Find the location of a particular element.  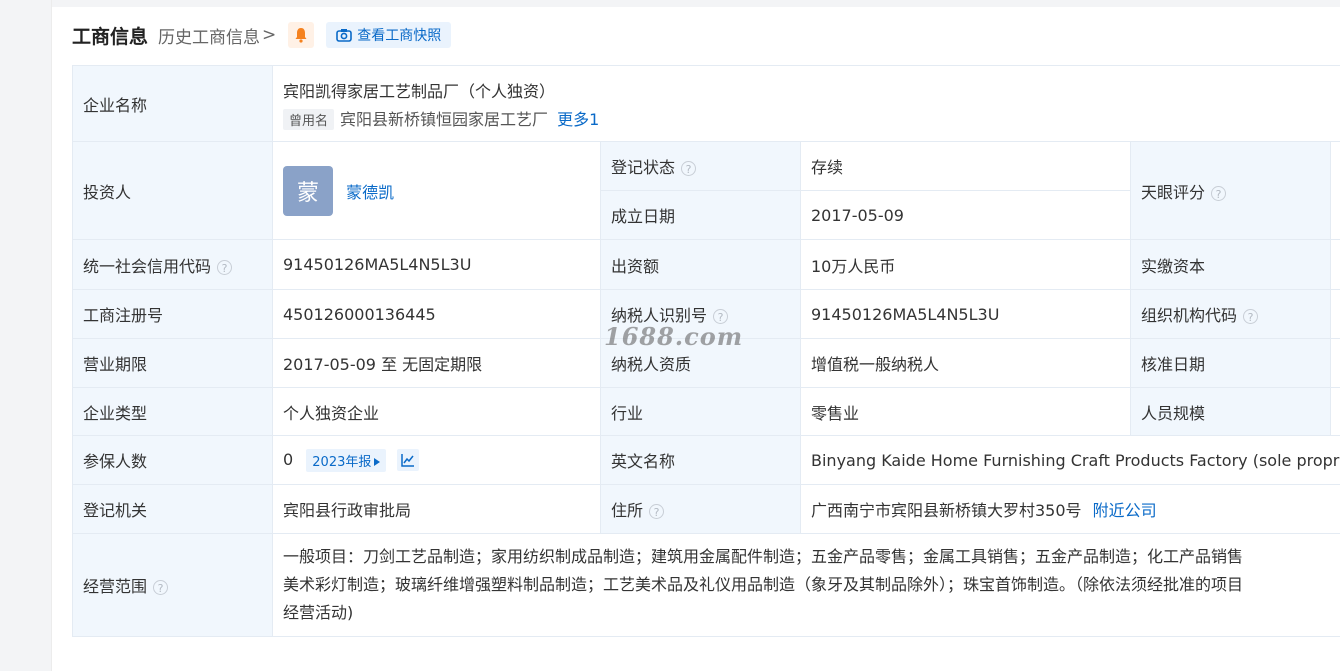

address-label: 住所 is located at coordinates (627, 510).